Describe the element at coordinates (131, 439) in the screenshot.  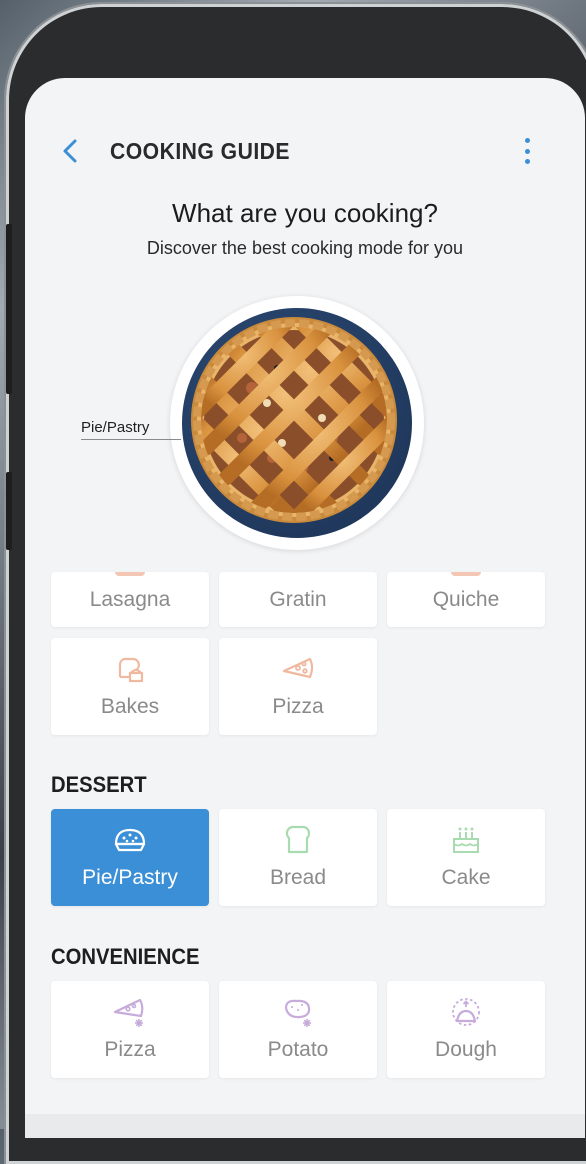
I see `hero-label-line` at that location.